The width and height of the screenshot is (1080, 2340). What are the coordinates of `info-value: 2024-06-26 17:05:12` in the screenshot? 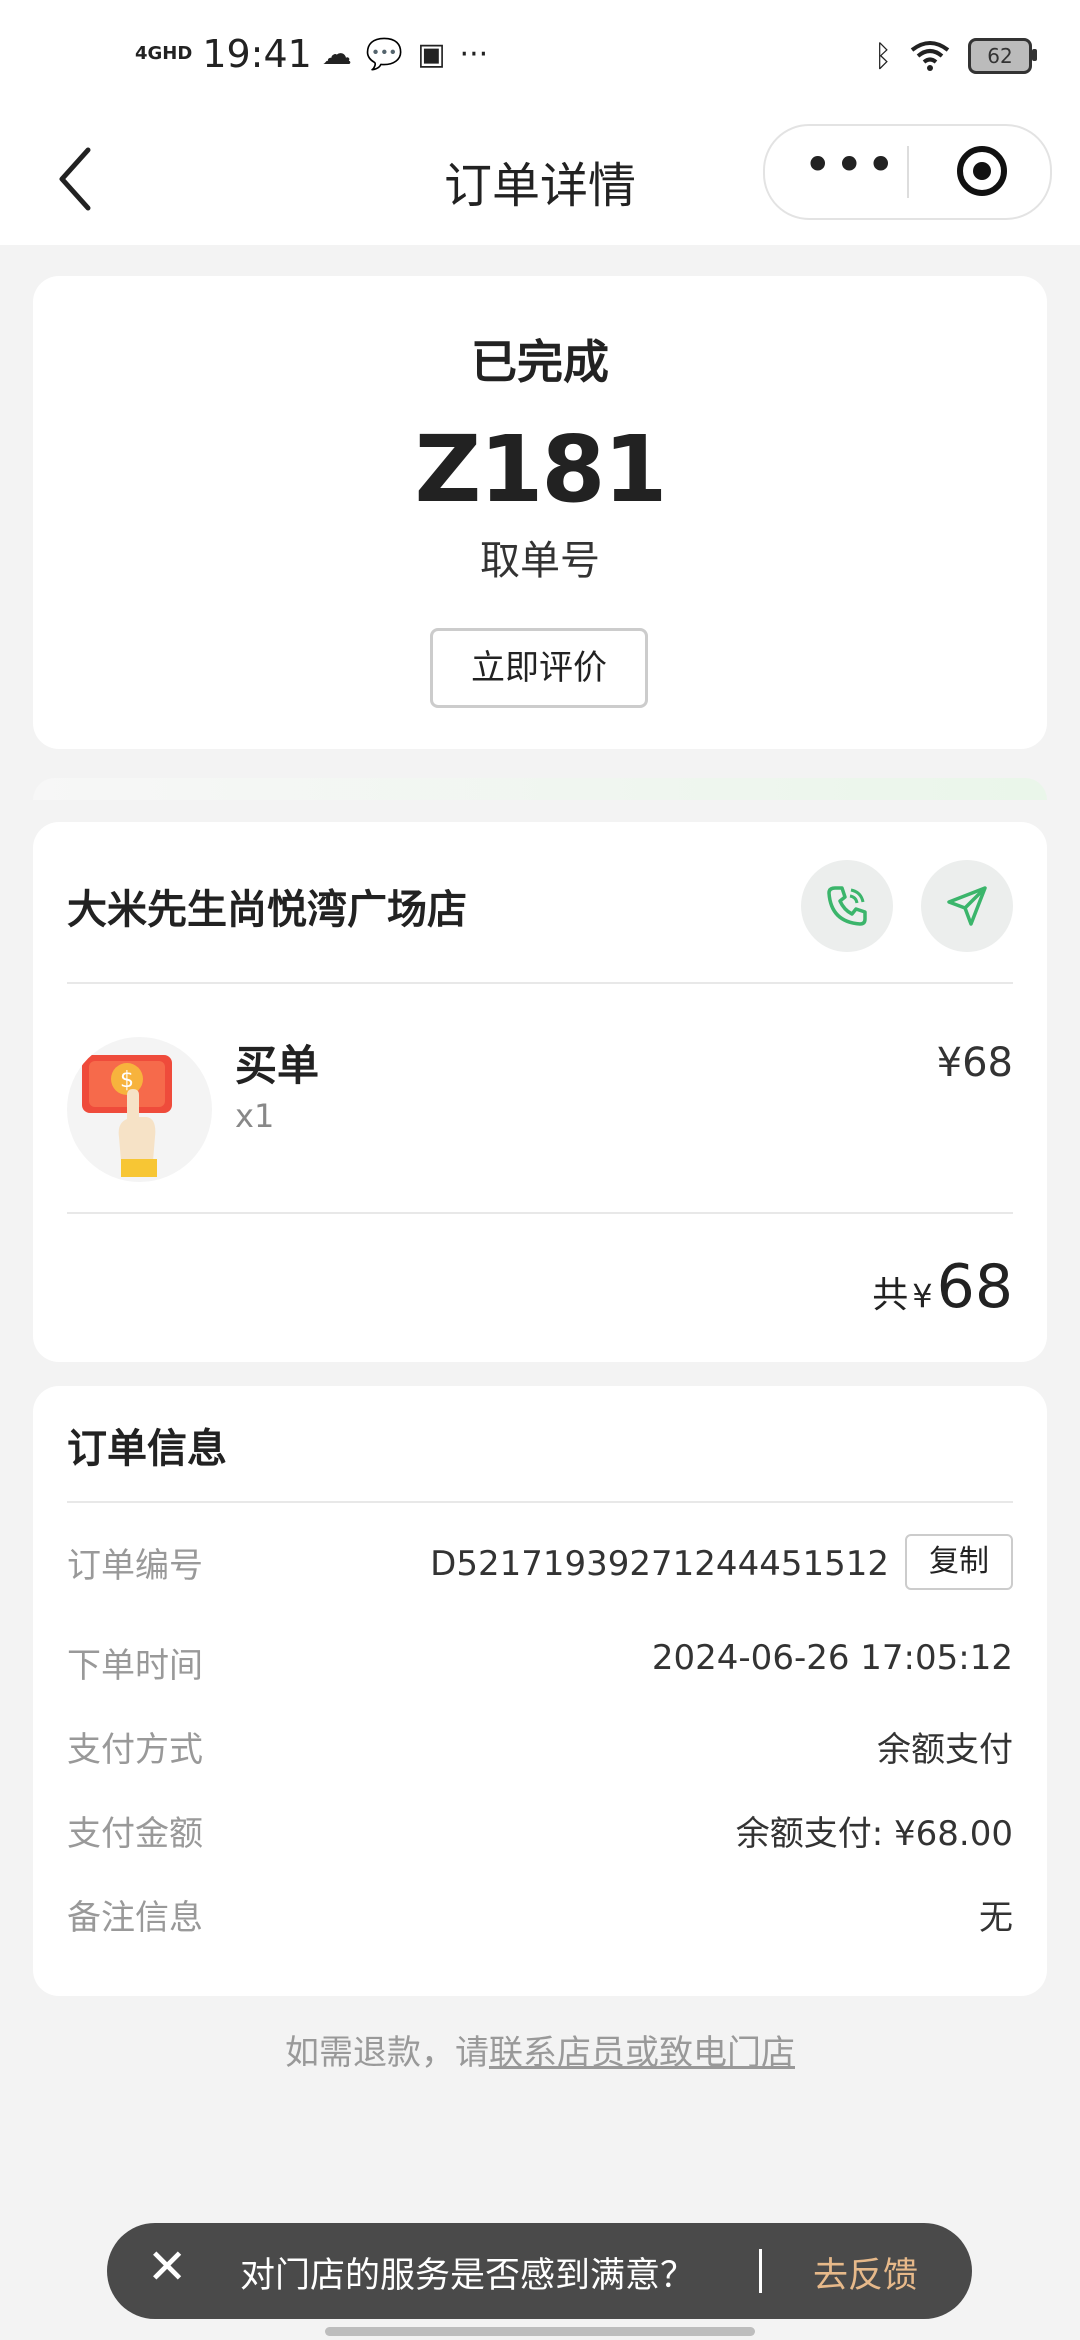 It's located at (832, 1658).